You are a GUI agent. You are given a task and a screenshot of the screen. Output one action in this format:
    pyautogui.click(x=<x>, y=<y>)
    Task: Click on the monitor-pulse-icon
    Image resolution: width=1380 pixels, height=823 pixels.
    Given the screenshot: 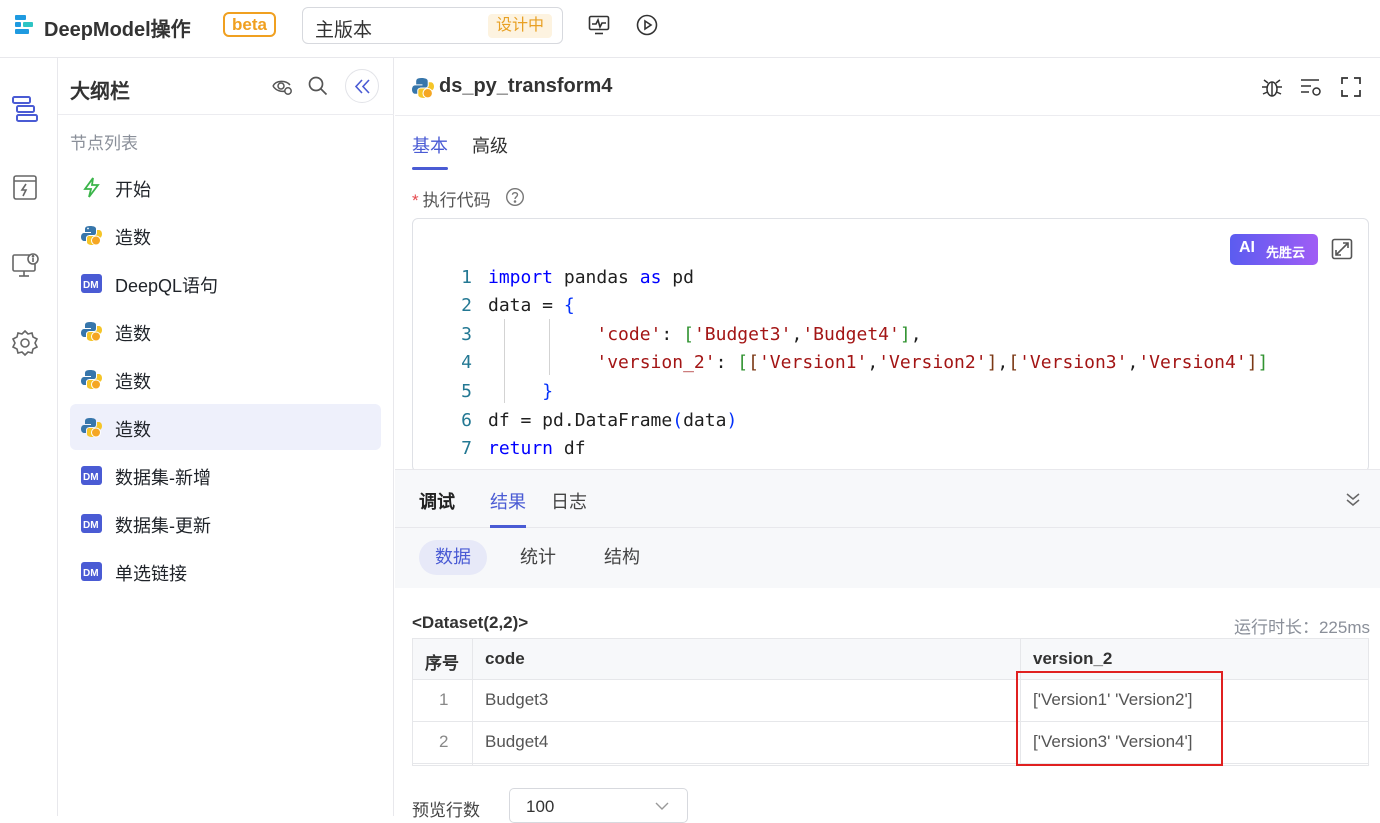 What is the action you would take?
    pyautogui.click(x=599, y=25)
    